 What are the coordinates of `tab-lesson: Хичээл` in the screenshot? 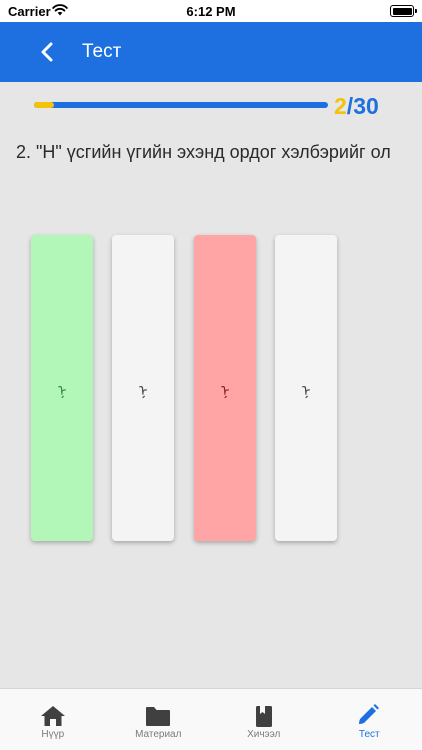 It's located at (264, 719).